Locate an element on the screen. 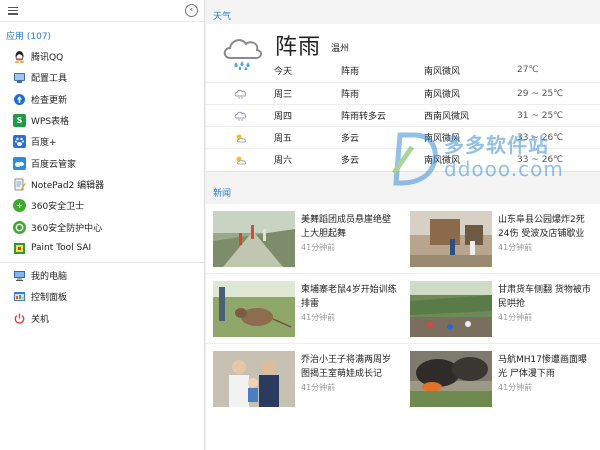  news-item: 甘肃货车侧翻 货物被市民哄抢 41分钟前 is located at coordinates (501, 309).